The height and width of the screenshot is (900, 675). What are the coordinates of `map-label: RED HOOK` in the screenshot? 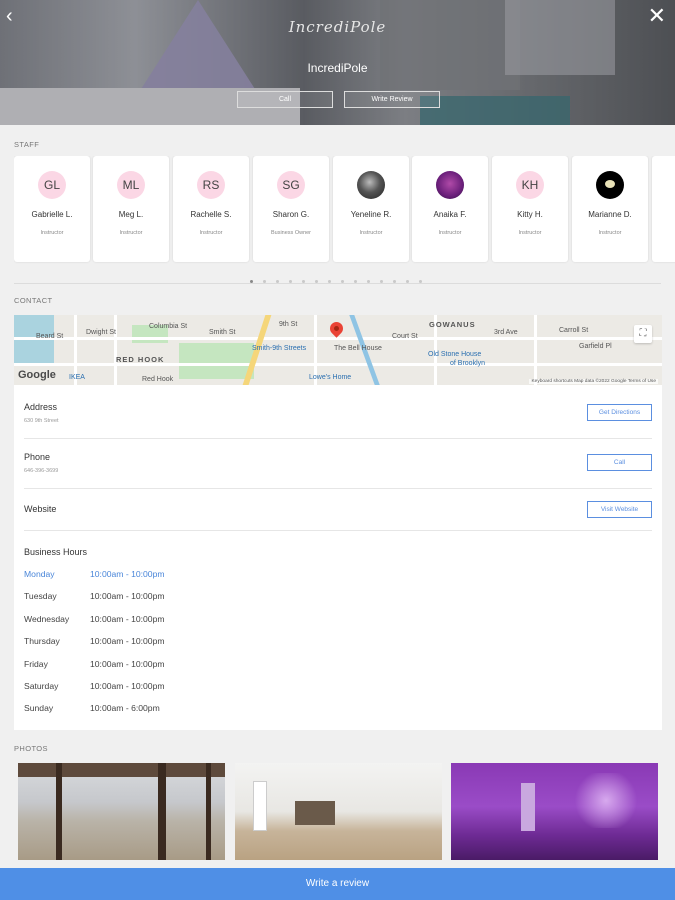 It's located at (140, 359).